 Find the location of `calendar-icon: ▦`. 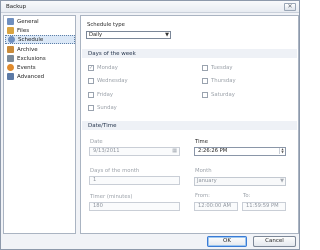

calendar-icon: ▦ is located at coordinates (174, 151).